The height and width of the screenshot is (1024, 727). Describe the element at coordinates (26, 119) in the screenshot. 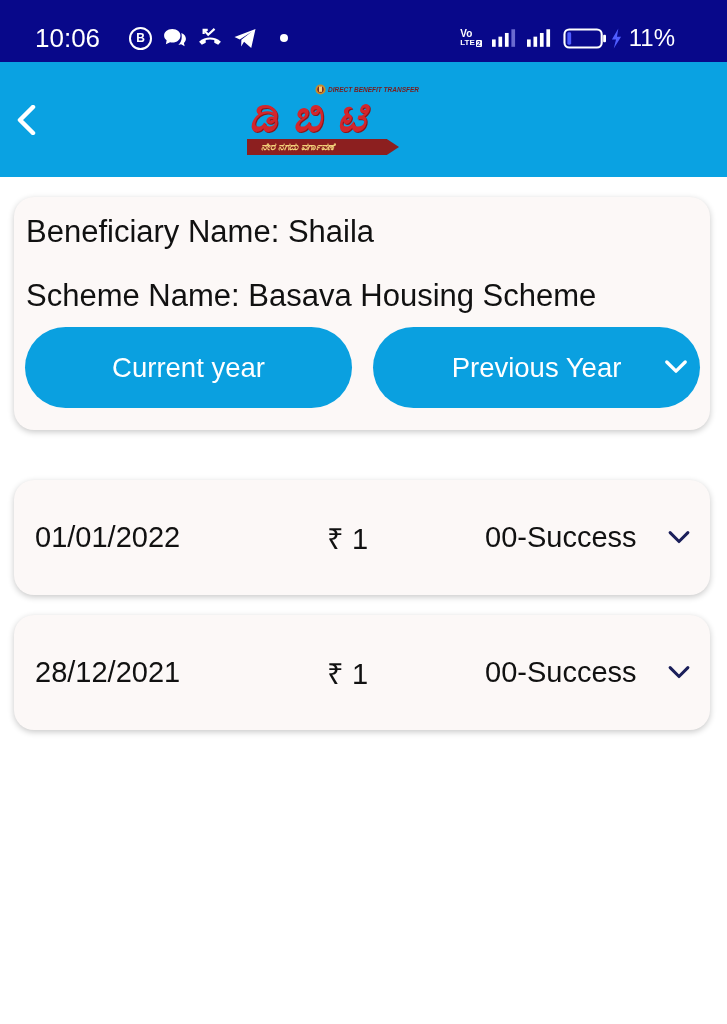

I see `back-chevron-icon` at that location.